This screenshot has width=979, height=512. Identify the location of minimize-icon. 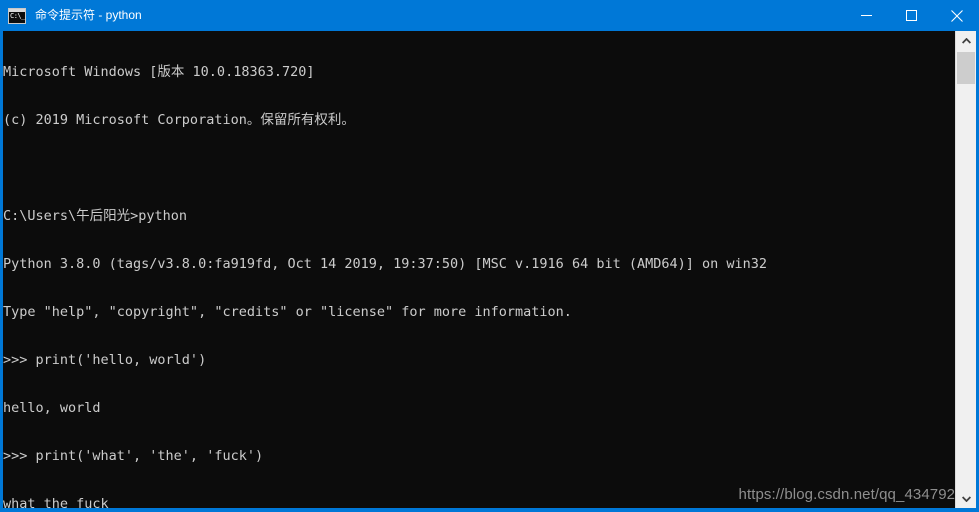
(866, 15).